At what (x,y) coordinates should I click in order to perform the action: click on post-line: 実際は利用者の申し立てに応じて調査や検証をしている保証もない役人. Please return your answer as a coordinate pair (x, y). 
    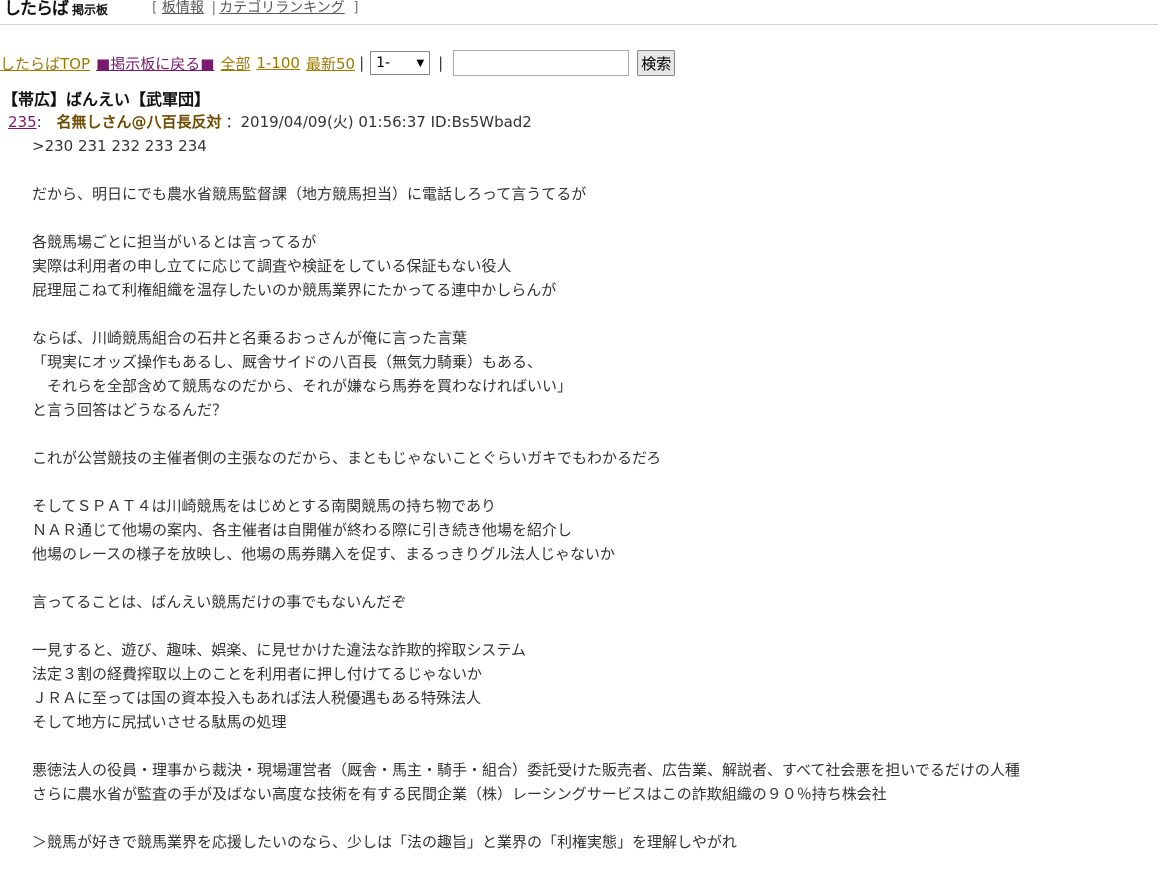
    Looking at the image, I should click on (272, 266).